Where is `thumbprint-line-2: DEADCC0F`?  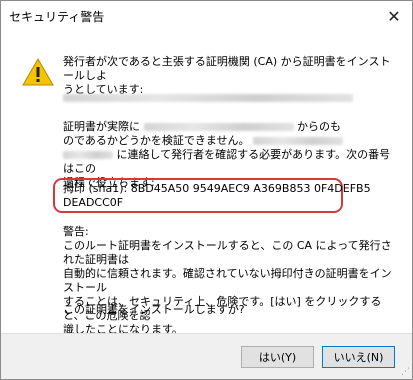
thumbprint-line-2: DEADCC0F is located at coordinates (93, 202).